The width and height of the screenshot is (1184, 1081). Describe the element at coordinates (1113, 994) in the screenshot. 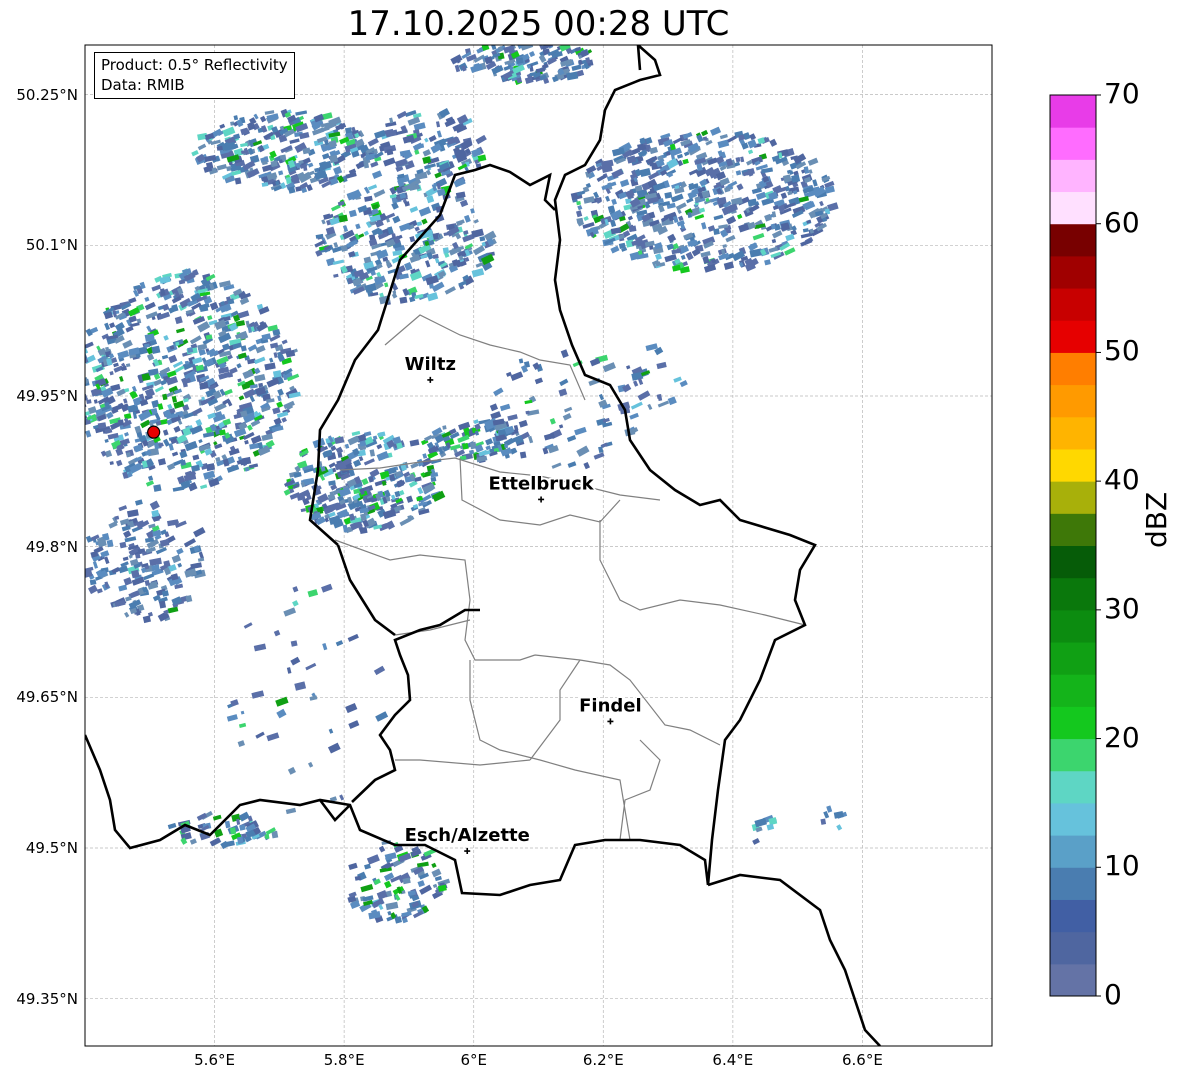

I see `colorbar-tick-label: 0` at that location.